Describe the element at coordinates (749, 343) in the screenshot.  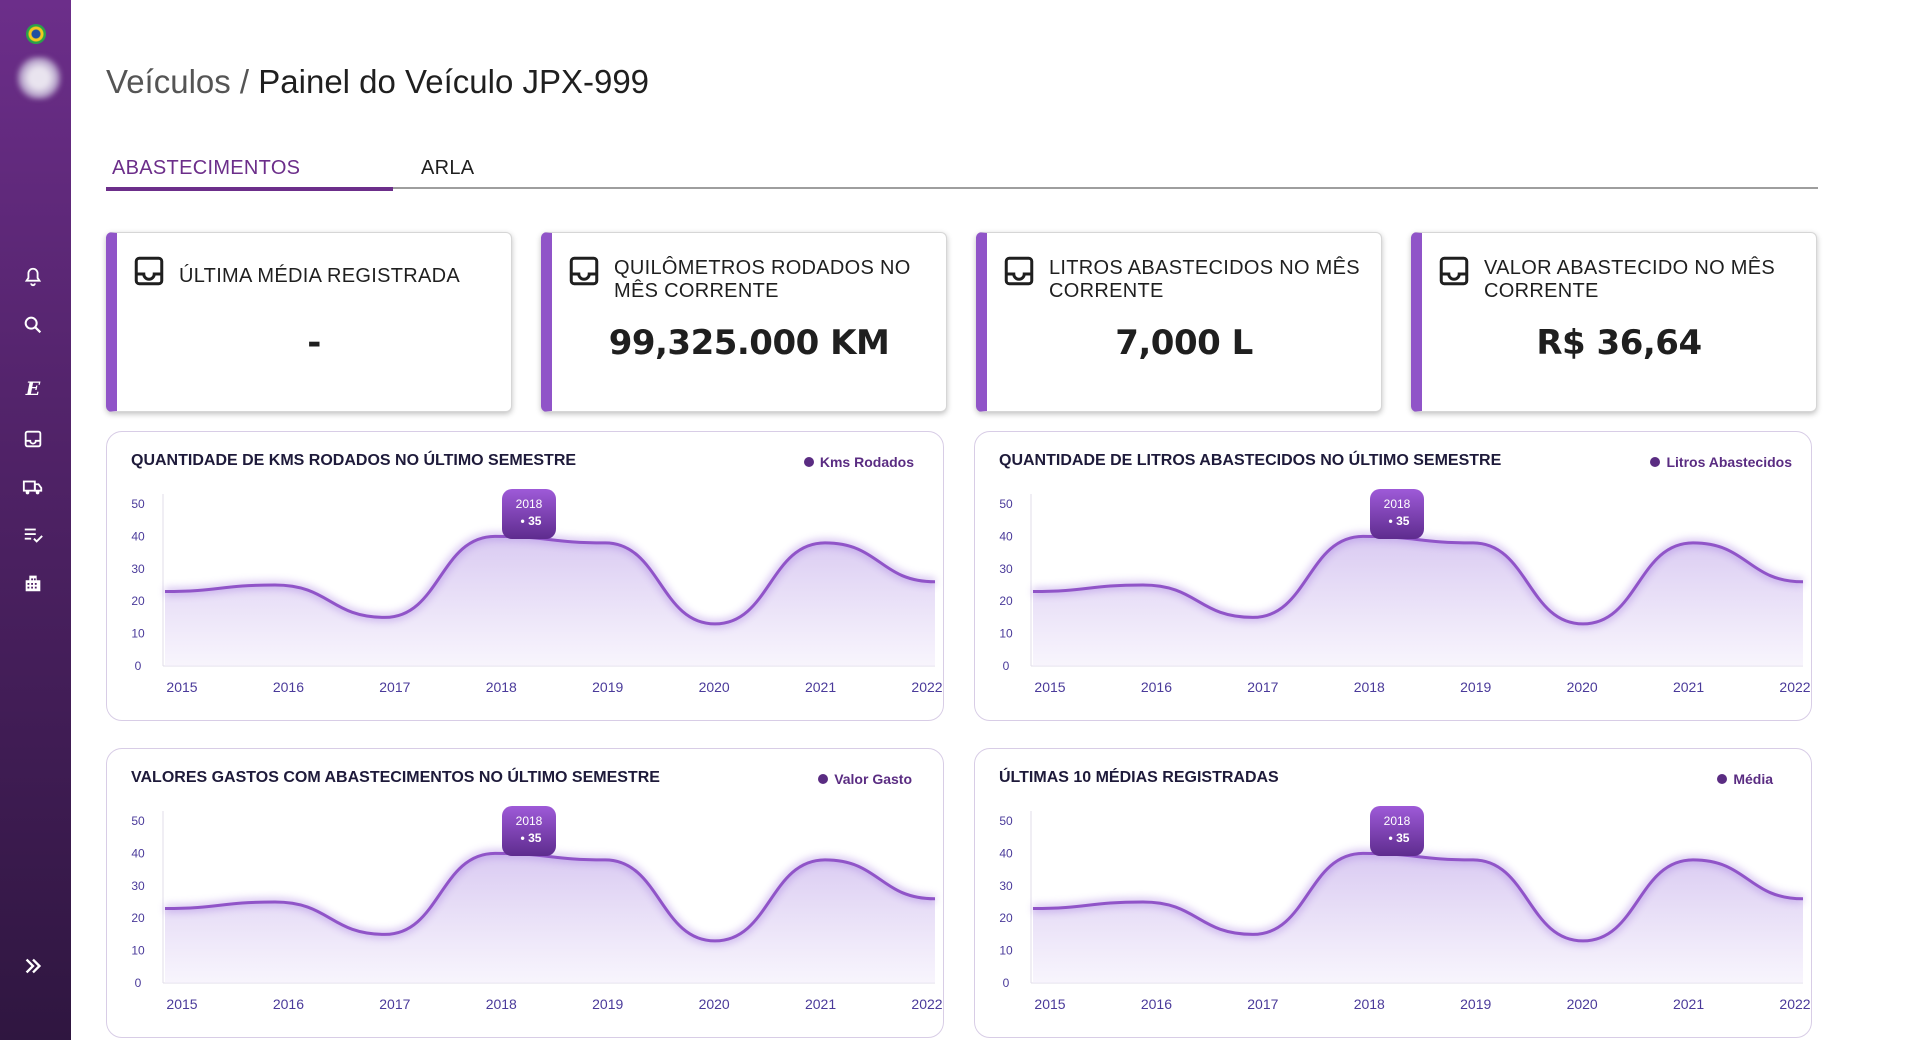
I see `card-value: 99,325.000 KM` at that location.